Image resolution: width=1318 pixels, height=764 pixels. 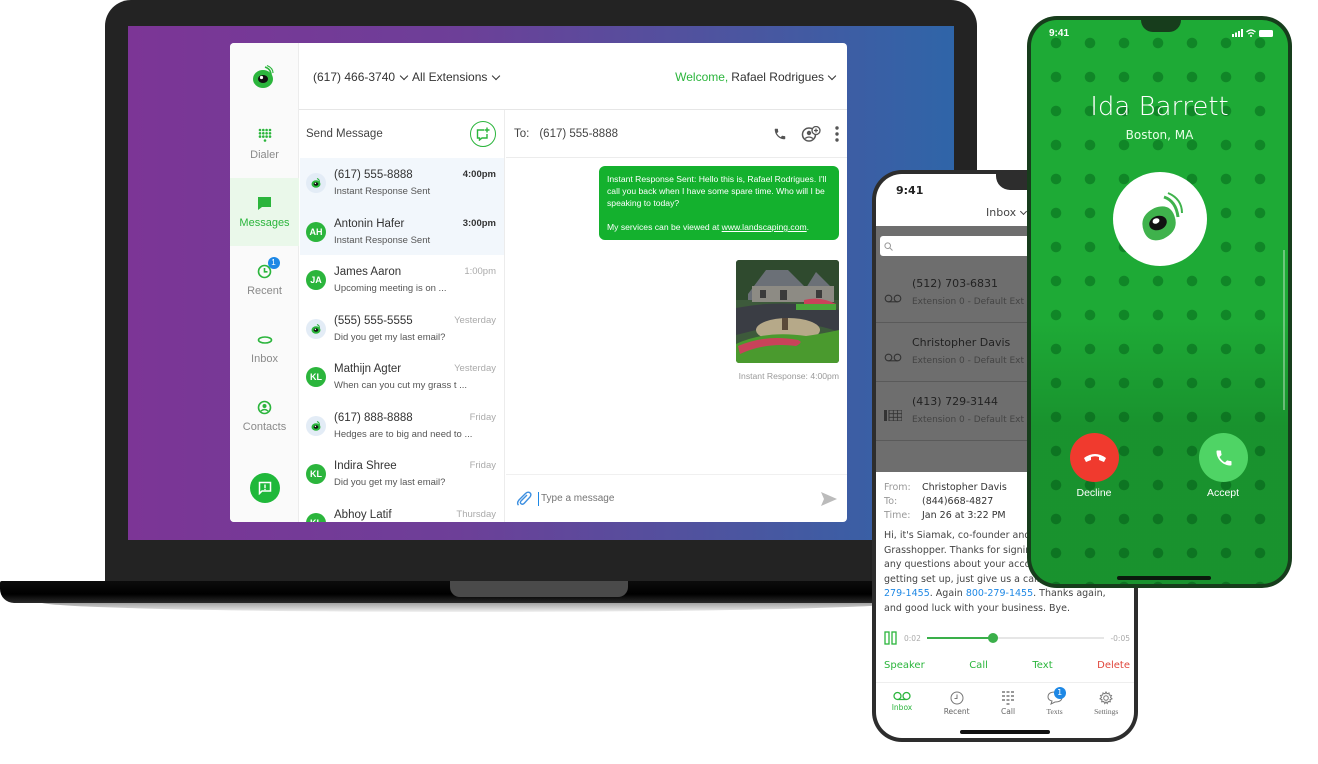 I want to click on extensions-dropdown: All Extensions, so click(x=456, y=77).